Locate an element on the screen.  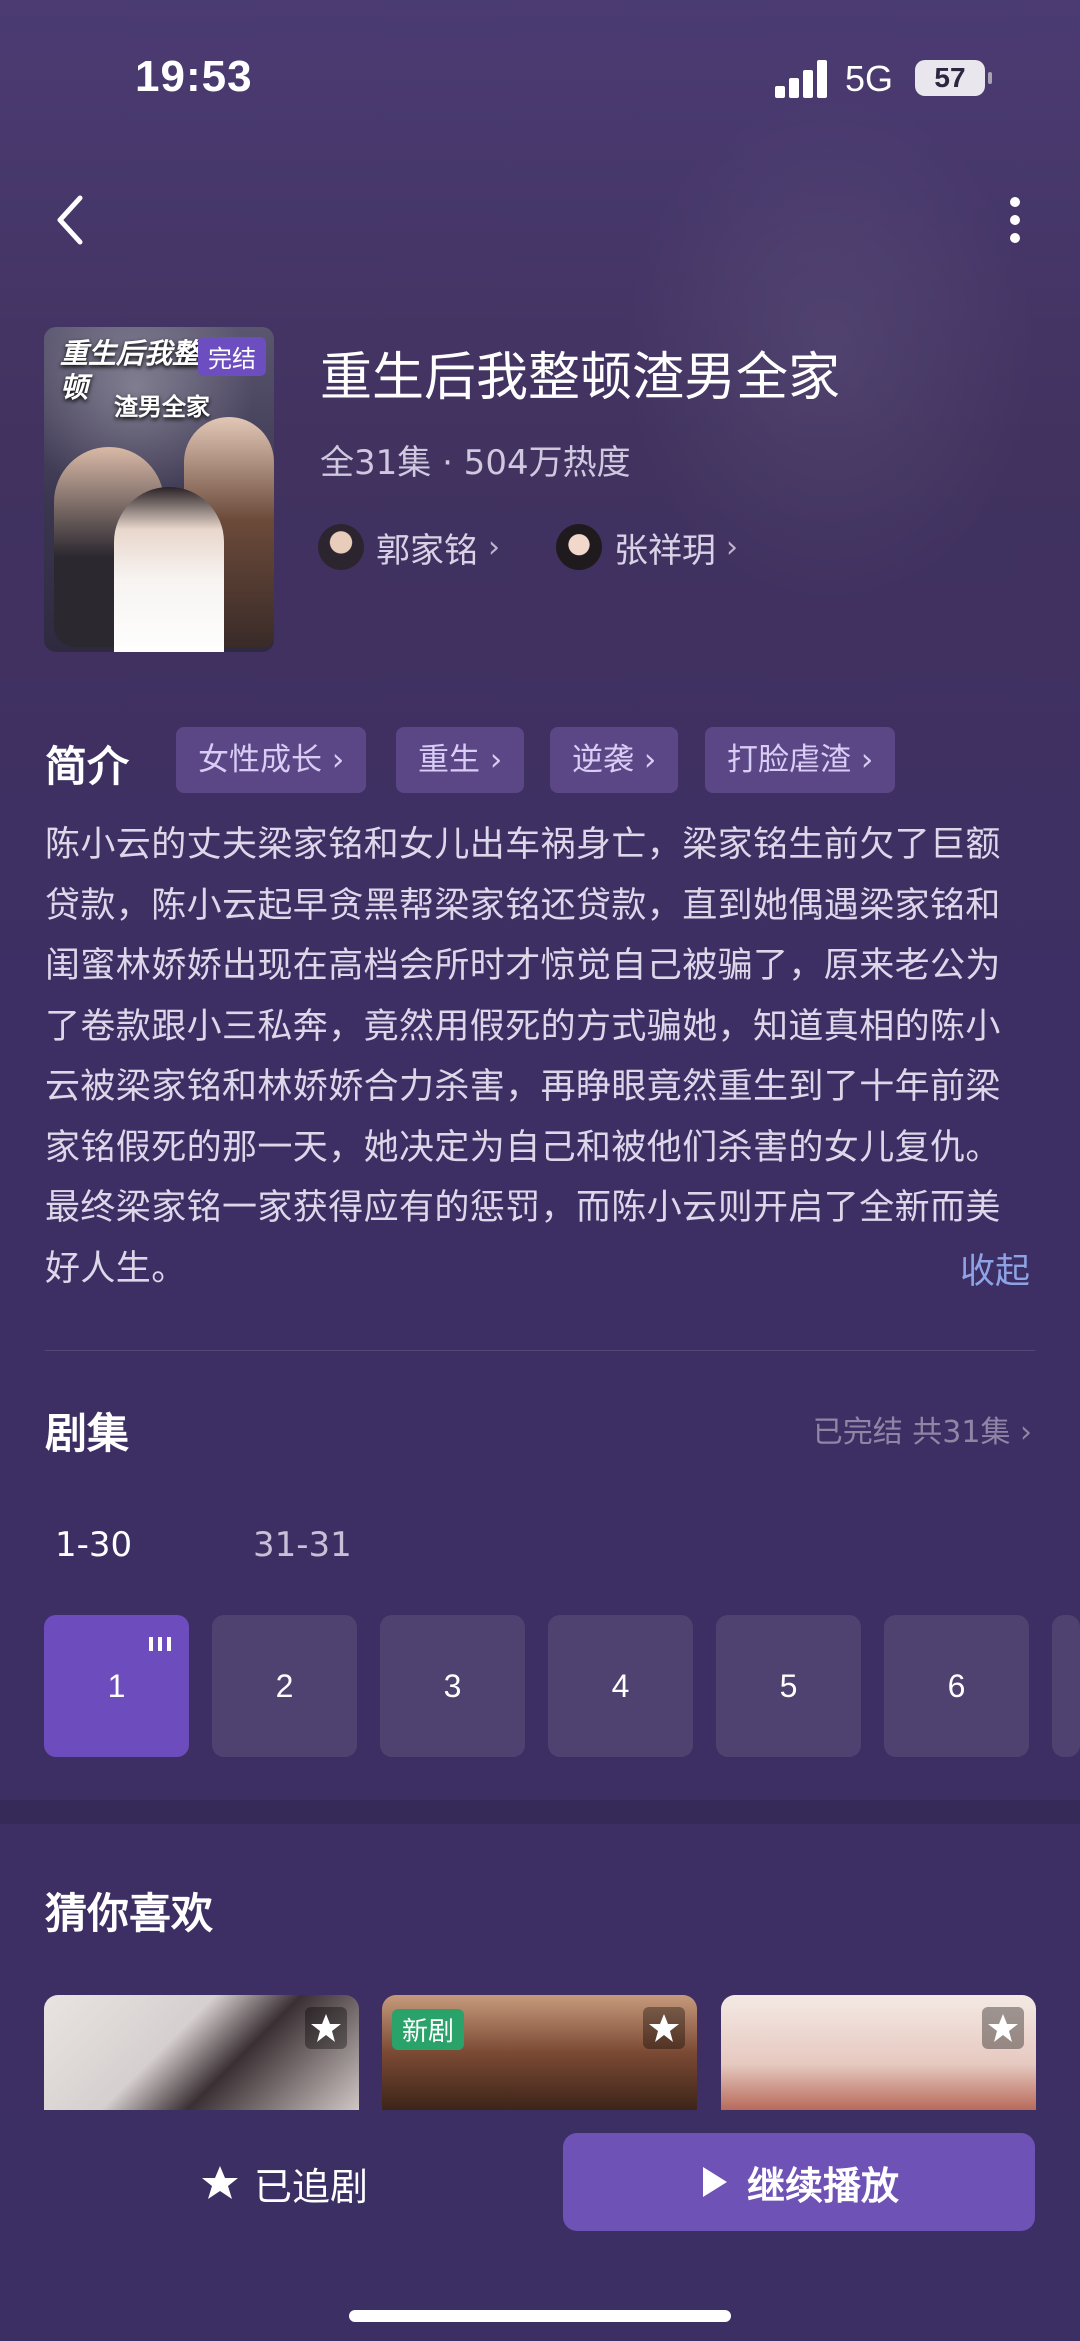
episodes-heading: 剧集 is located at coordinates (87, 1433).